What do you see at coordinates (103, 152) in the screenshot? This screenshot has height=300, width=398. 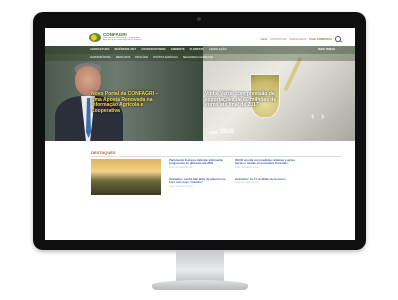 I see `destaques-heading: DESTAQUES` at bounding box center [103, 152].